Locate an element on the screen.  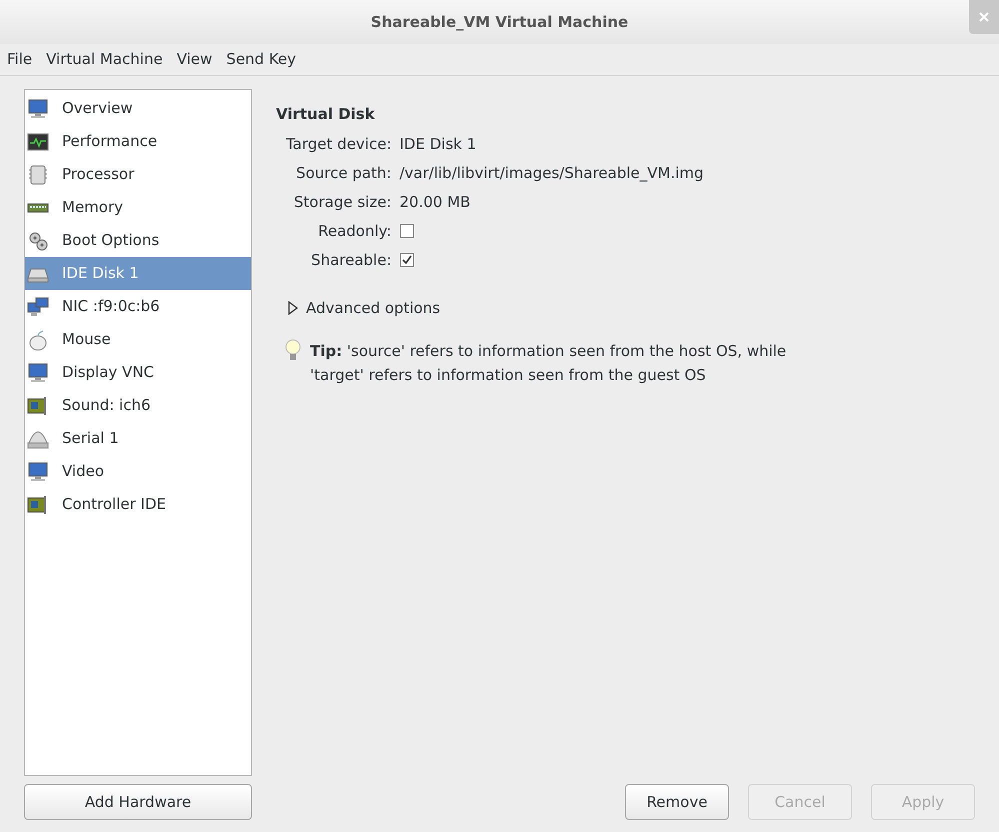
field-value: 20.00 MB is located at coordinates (436, 202).